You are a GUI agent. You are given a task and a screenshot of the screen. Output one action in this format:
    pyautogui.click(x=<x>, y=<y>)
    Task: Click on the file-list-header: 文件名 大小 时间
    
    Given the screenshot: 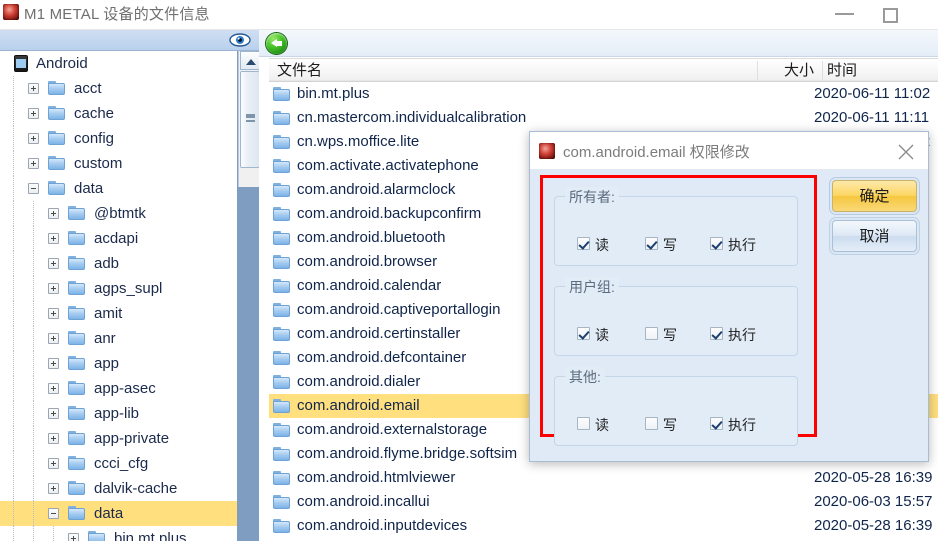 What is the action you would take?
    pyautogui.click(x=603, y=70)
    